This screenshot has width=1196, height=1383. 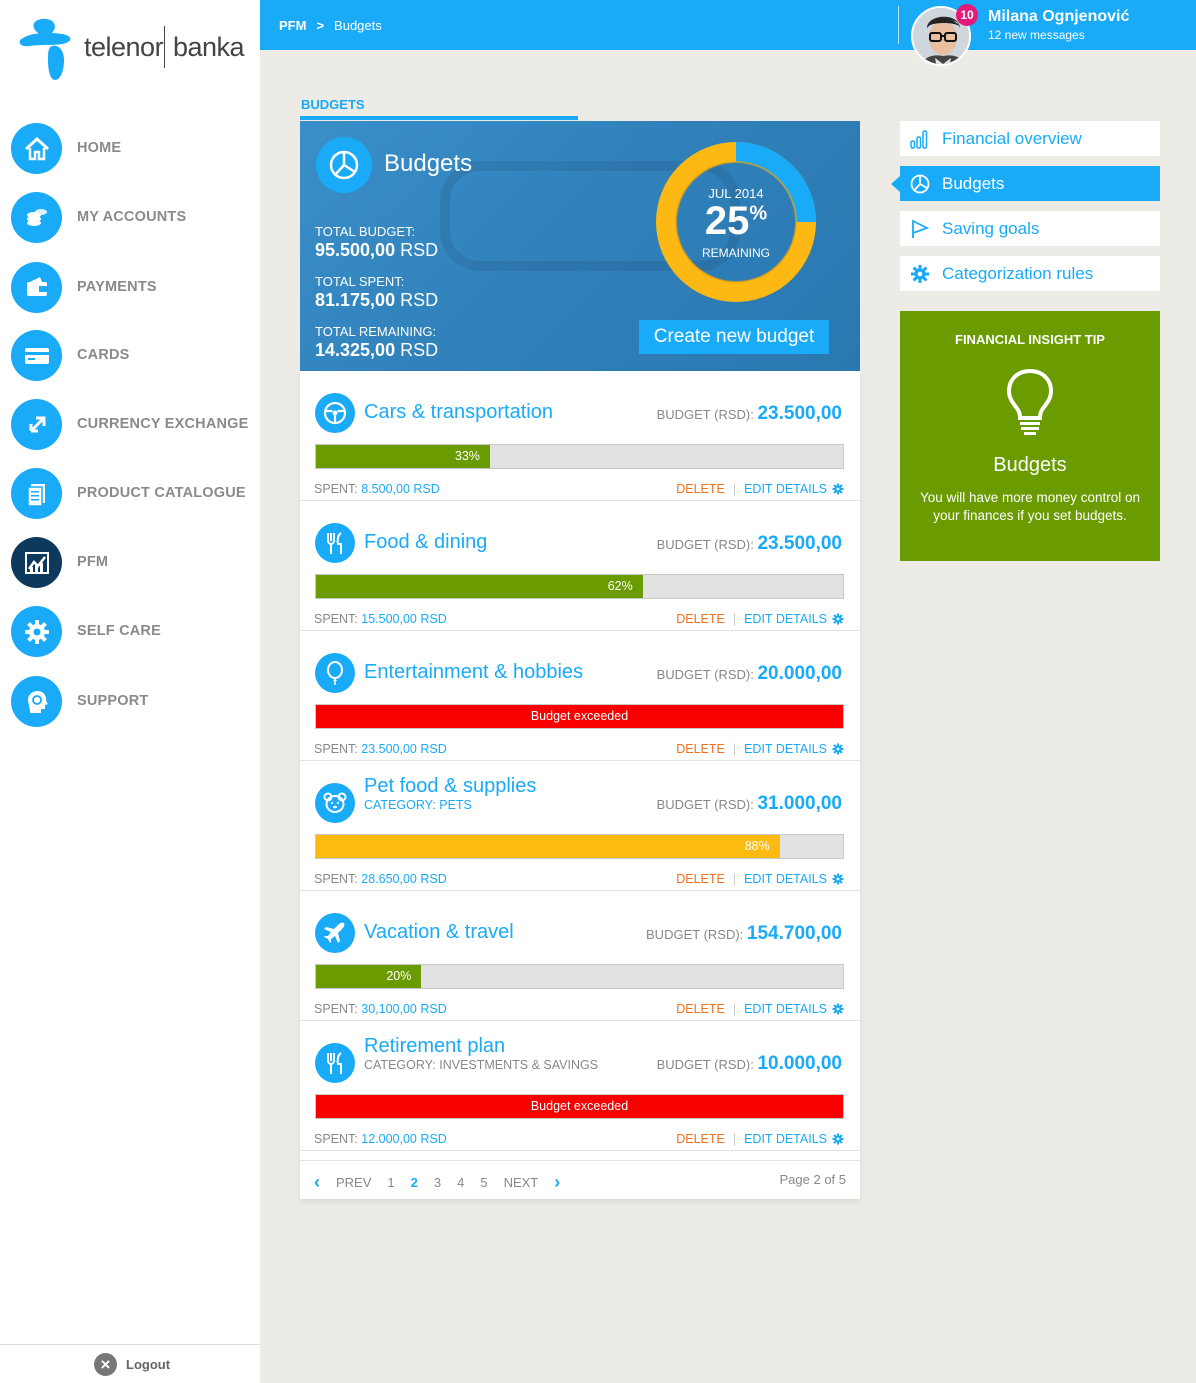 I want to click on user-name: Milana Ognjenović, so click(x=1058, y=17).